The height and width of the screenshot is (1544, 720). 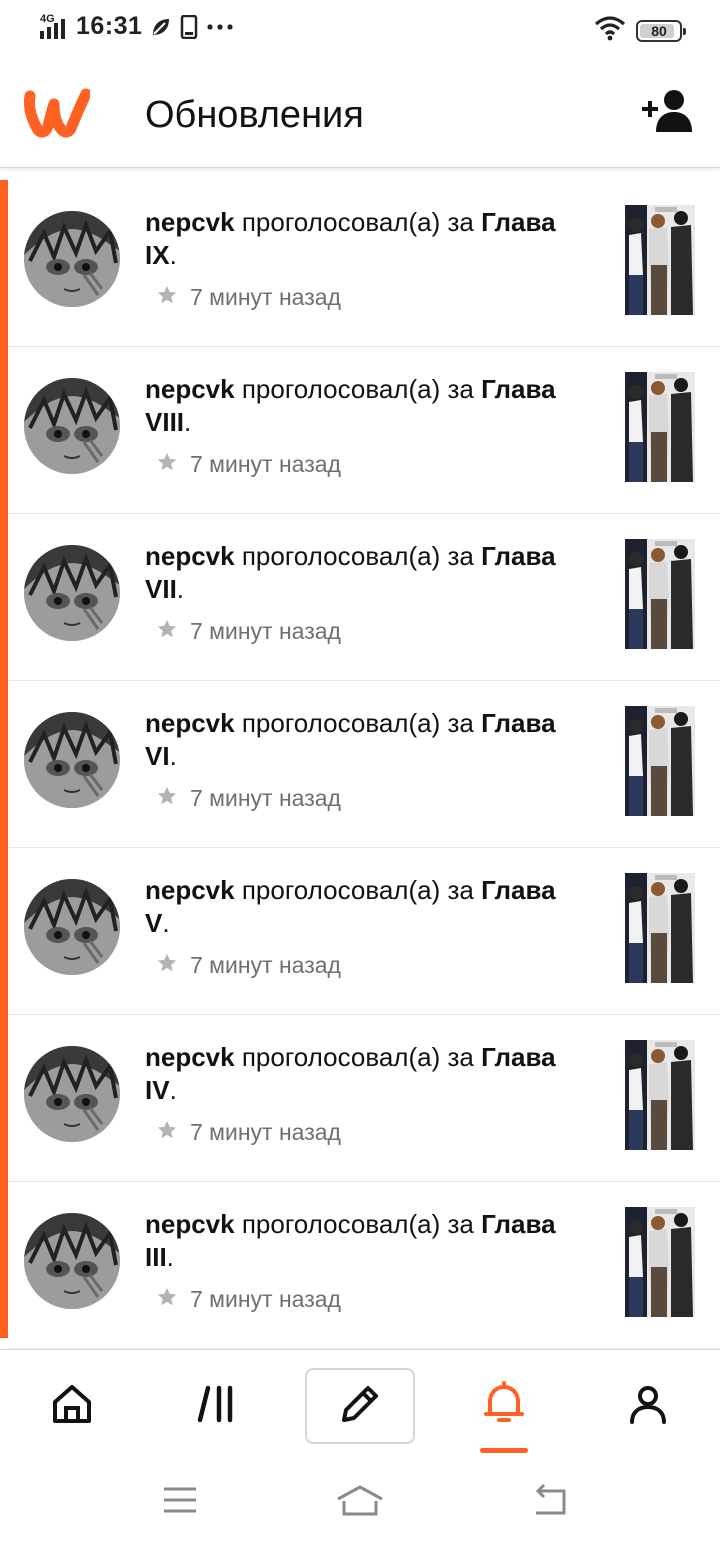 I want to click on system-menu-button, so click(x=180, y=1502).